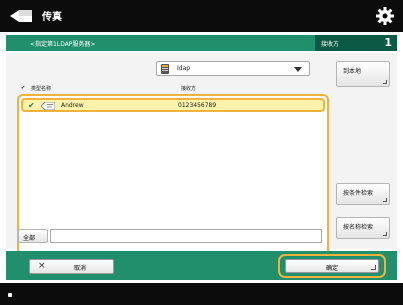 The width and height of the screenshot is (403, 305). Describe the element at coordinates (298, 69) in the screenshot. I see `chevron-down-icon` at that location.